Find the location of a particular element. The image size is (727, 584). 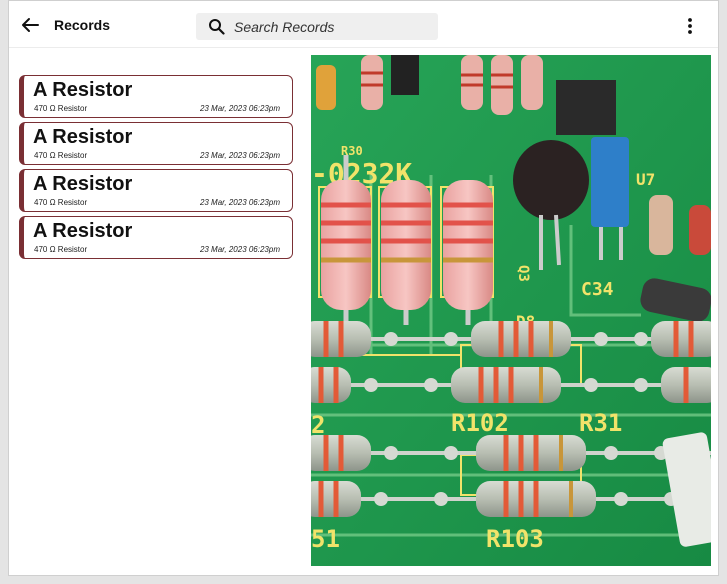

more-vertical-icon is located at coordinates (690, 26).